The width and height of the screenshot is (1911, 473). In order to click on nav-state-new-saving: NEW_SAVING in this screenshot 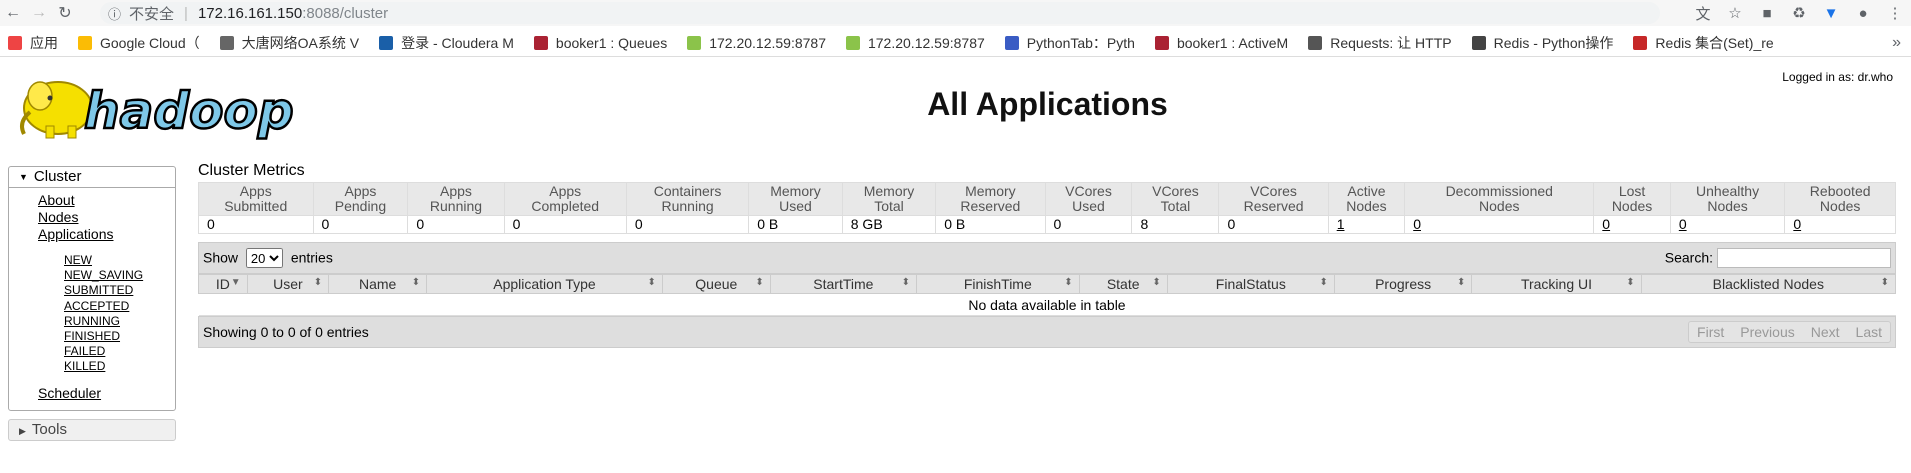, I will do `click(92, 275)`.